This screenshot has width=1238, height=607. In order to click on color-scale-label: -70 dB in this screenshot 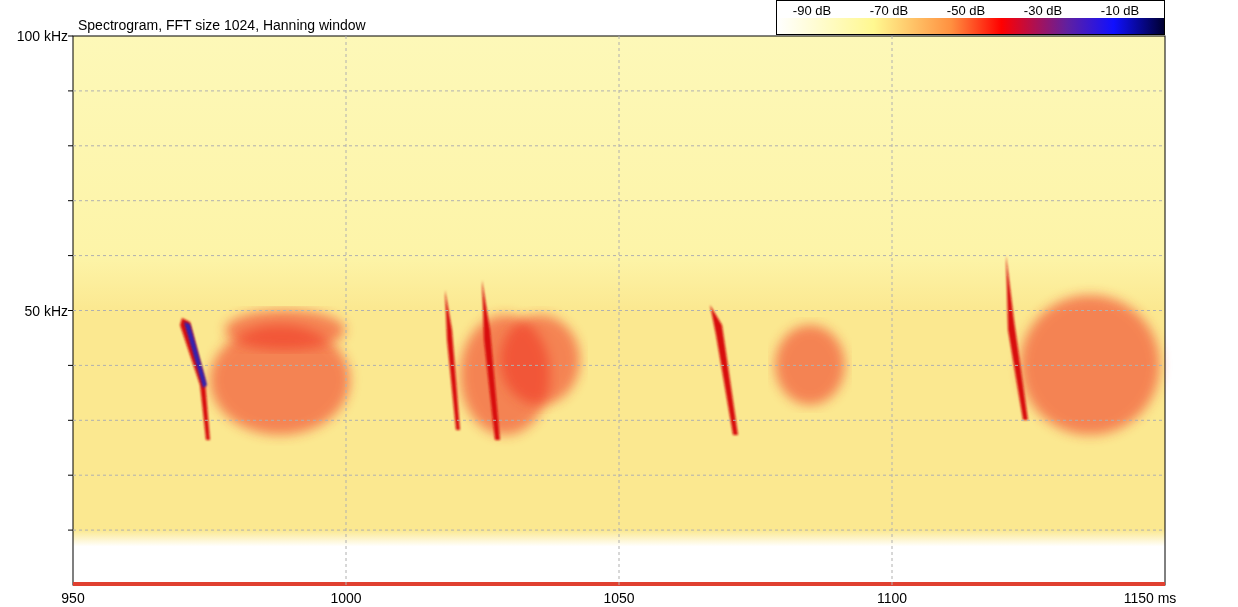, I will do `click(889, 10)`.